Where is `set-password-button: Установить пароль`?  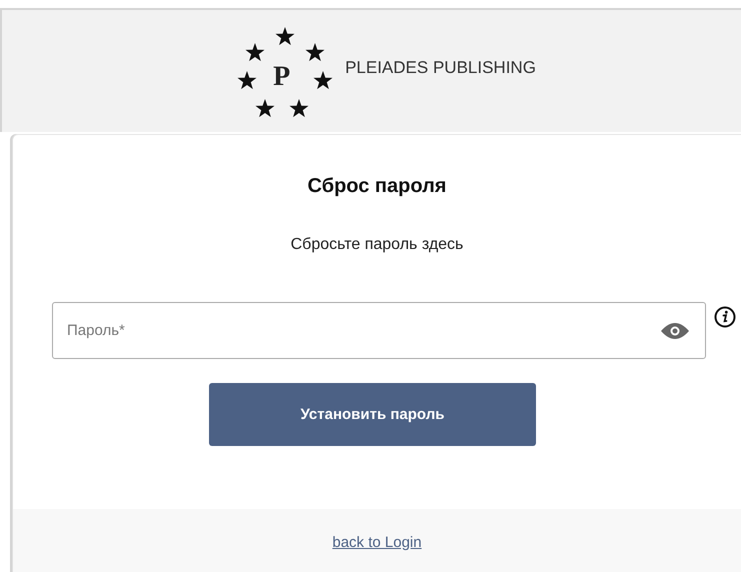
set-password-button: Установить пароль is located at coordinates (372, 414).